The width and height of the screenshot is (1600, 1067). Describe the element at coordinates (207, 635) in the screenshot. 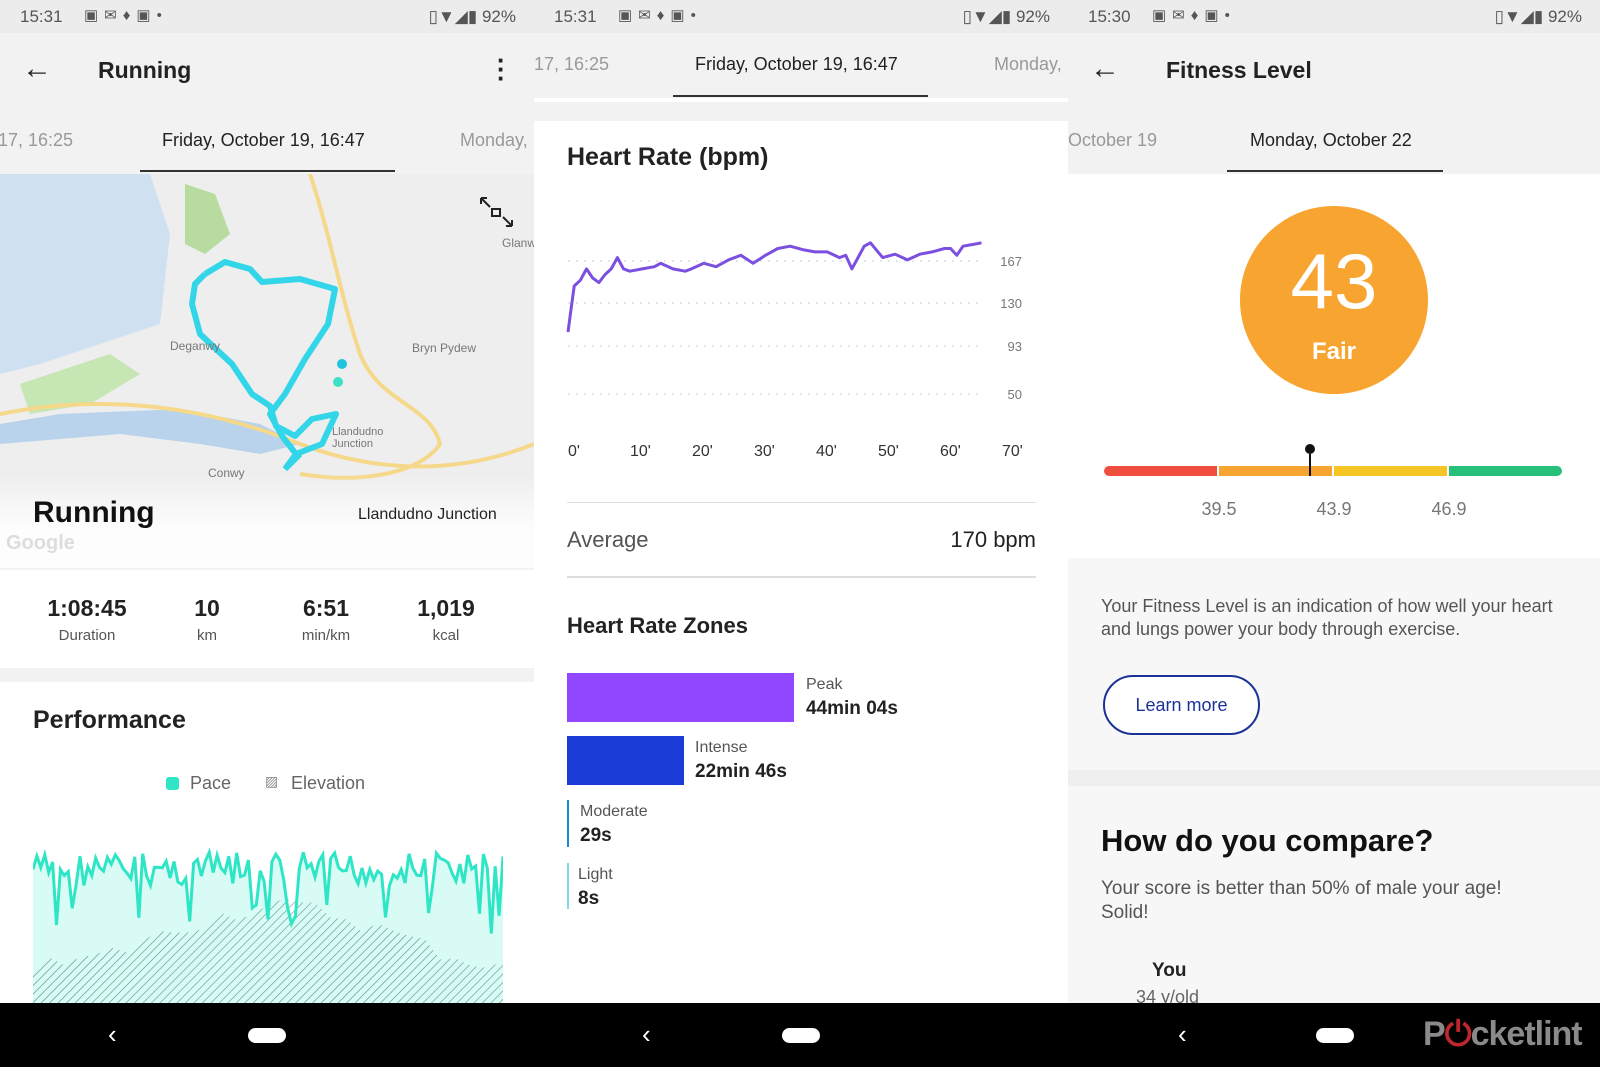

I see `stat-label: km` at that location.